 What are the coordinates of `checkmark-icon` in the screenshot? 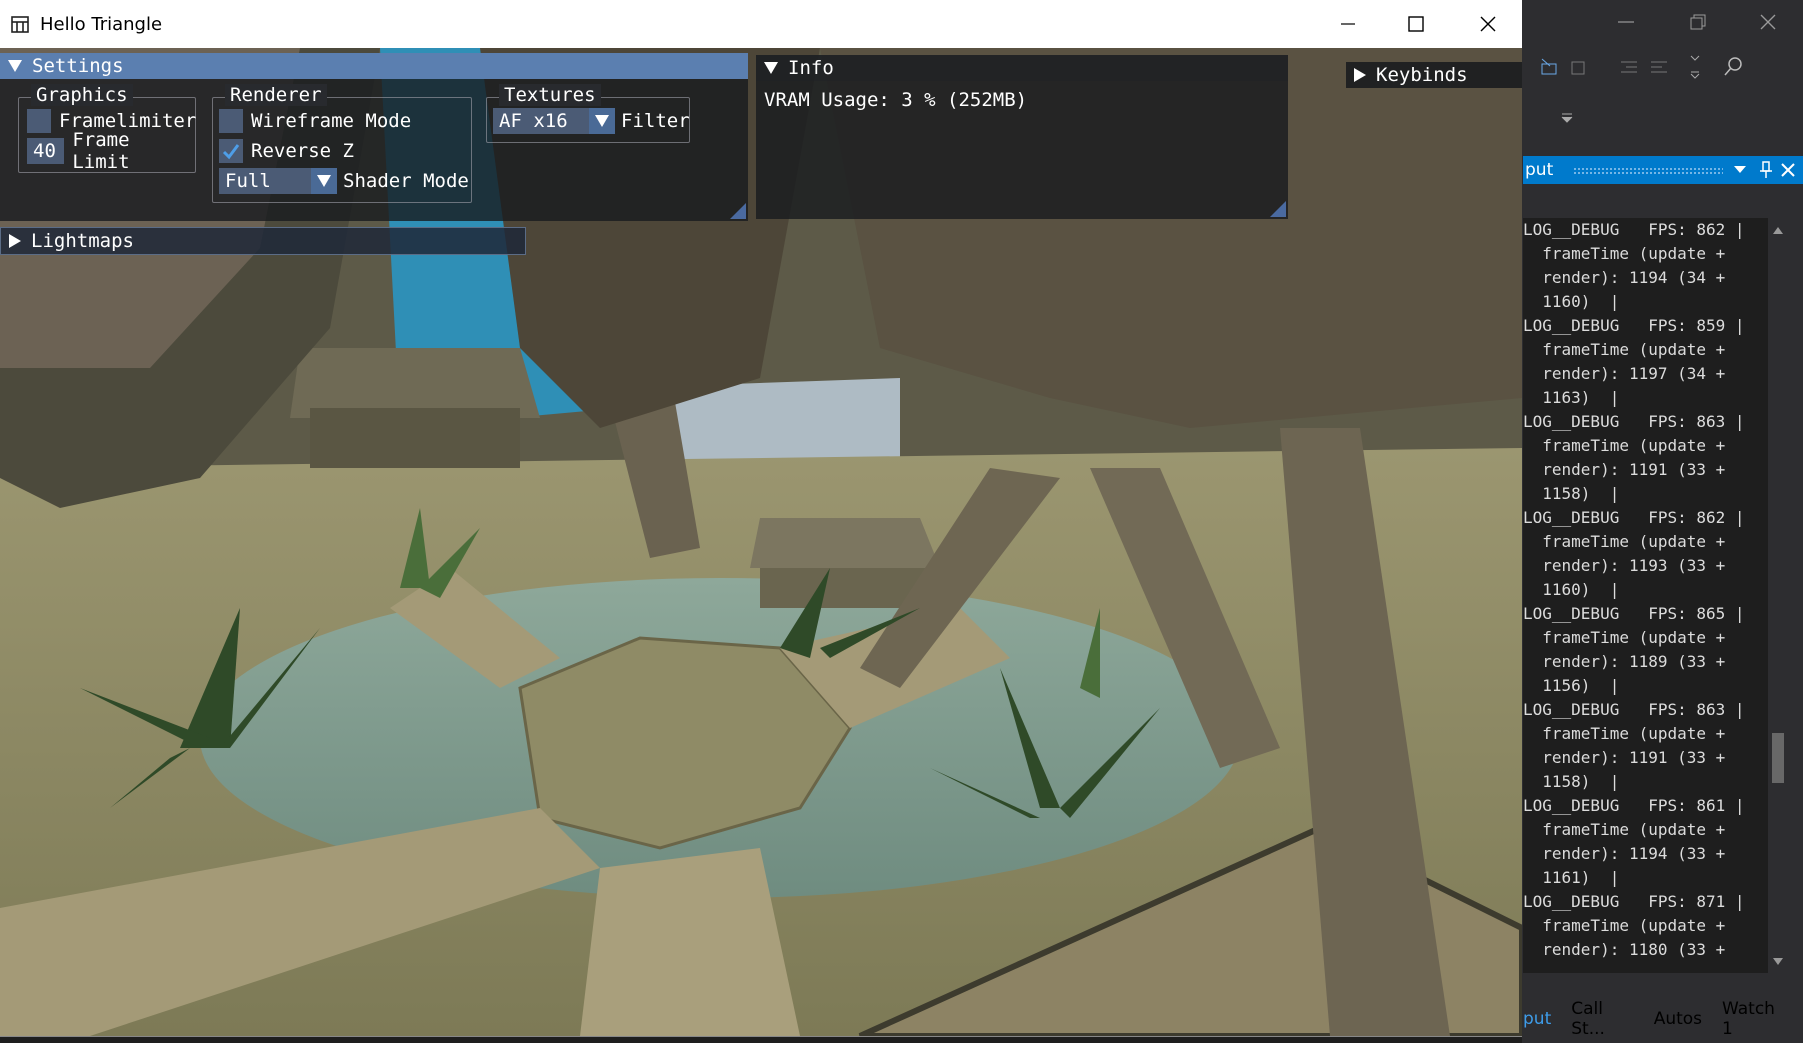 It's located at (231, 152).